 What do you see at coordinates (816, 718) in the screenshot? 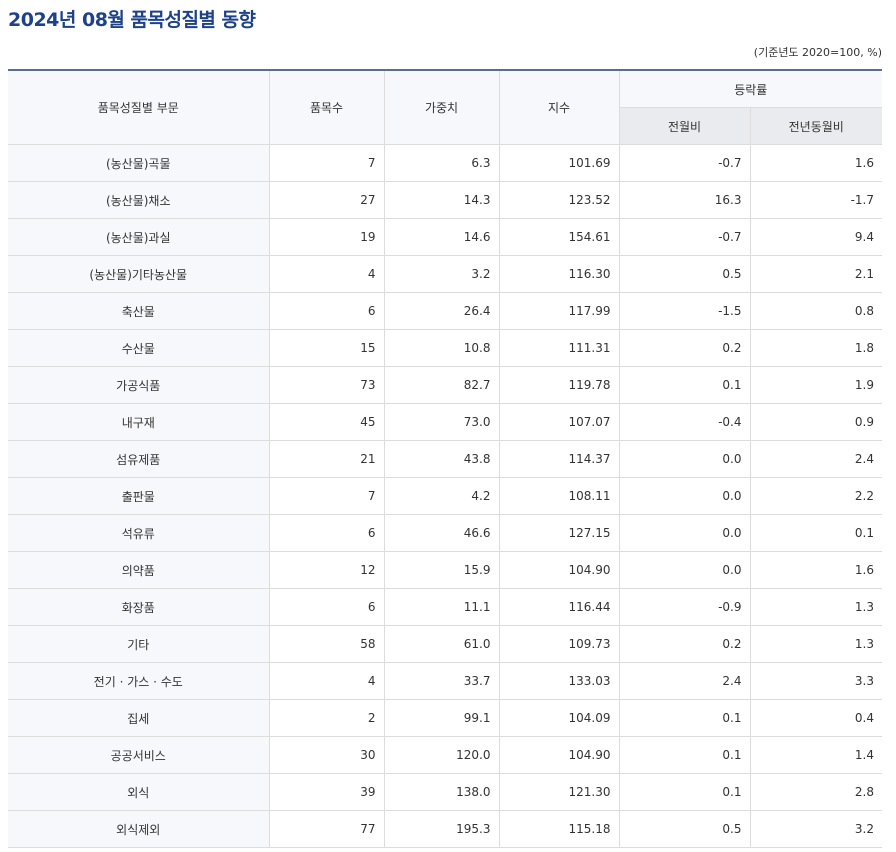
I see `cell-yoy: 0.4` at bounding box center [816, 718].